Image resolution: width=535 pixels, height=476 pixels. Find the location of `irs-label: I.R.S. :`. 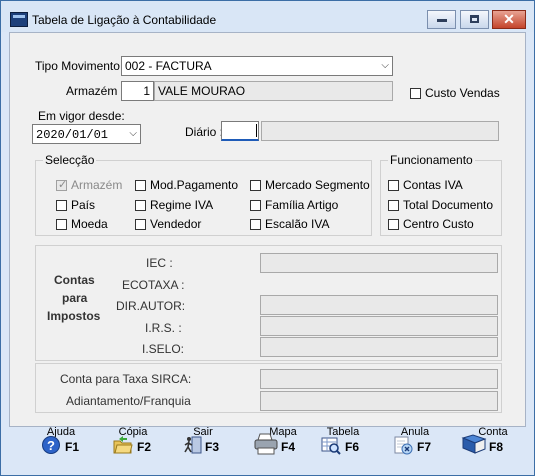

irs-label: I.R.S. : is located at coordinates (163, 328).